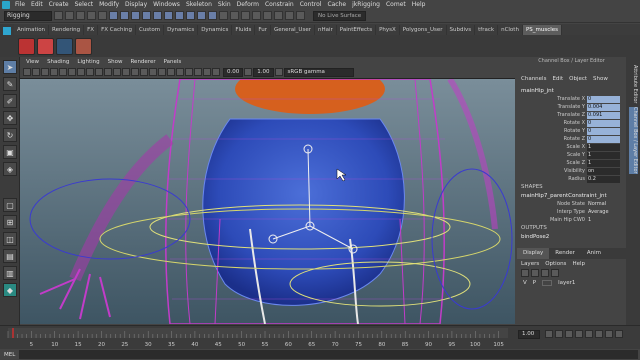  What do you see at coordinates (10, 152) in the screenshot?
I see `scale-tool-icon: ▣` at bounding box center [10, 152].